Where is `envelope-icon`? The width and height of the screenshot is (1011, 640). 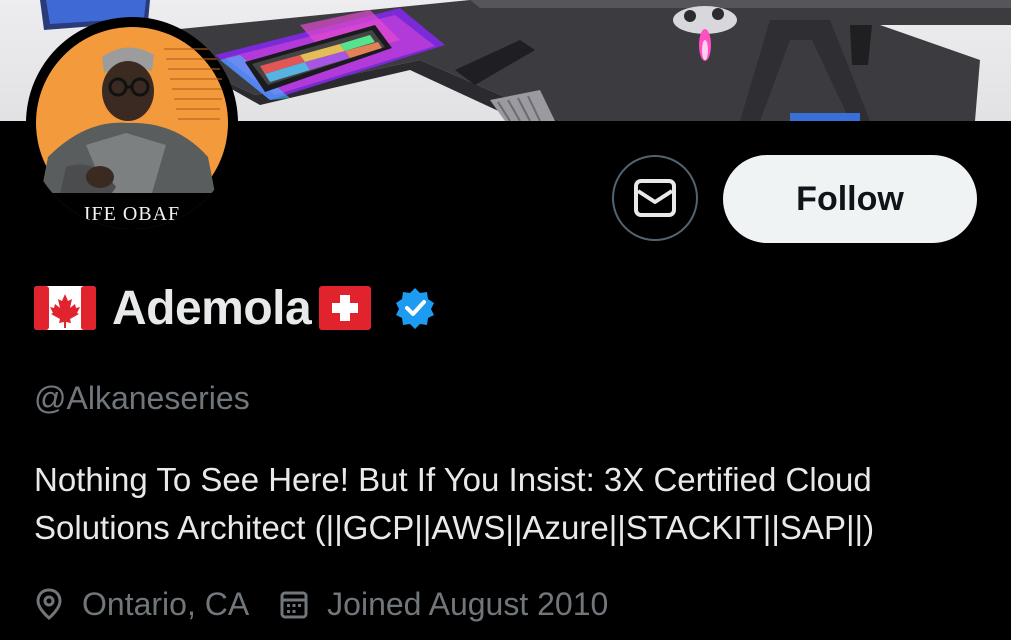 envelope-icon is located at coordinates (655, 198).